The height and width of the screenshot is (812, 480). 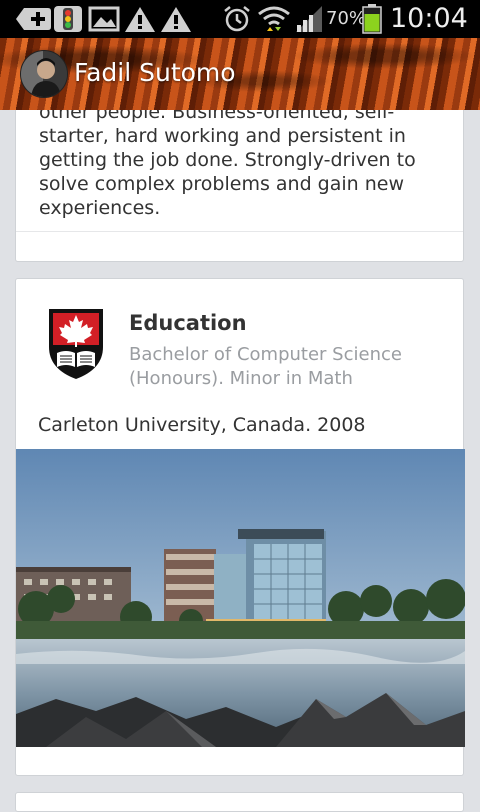 What do you see at coordinates (222, 136) in the screenshot?
I see `summary-line: starter, hard working and persistent in` at bounding box center [222, 136].